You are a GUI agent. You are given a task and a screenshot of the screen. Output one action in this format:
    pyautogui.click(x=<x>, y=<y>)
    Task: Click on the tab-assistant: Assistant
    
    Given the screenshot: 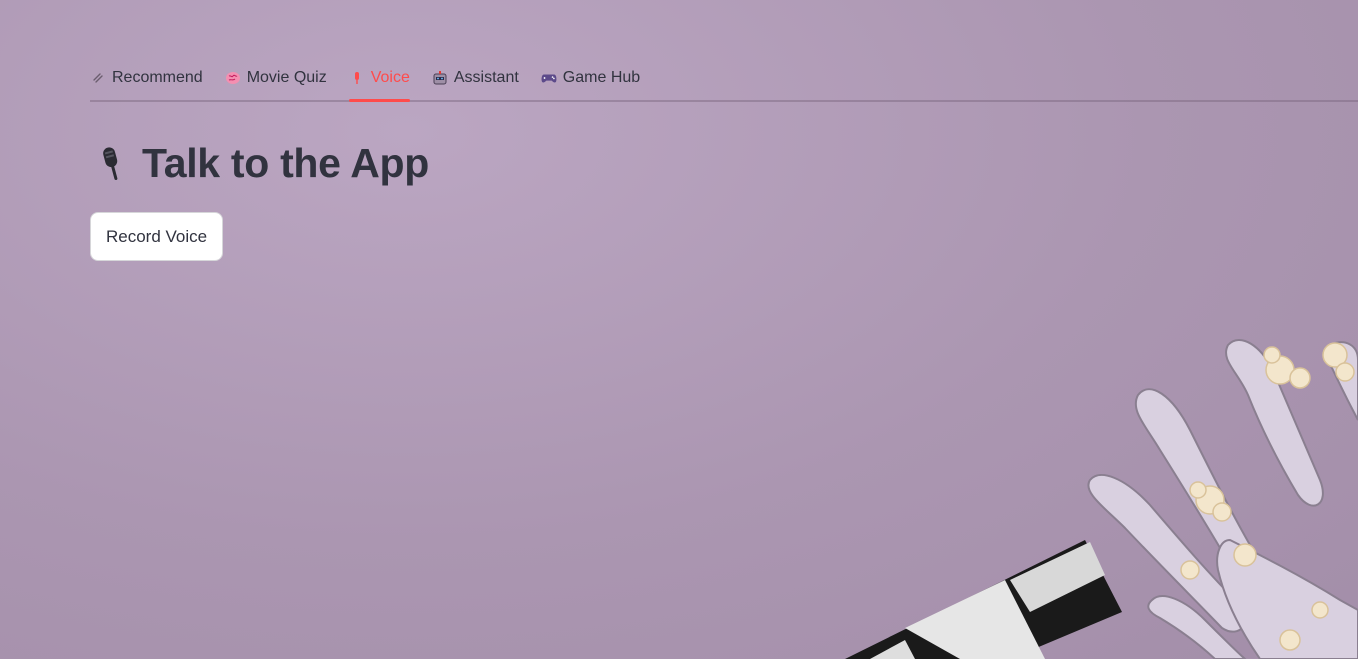 What is the action you would take?
    pyautogui.click(x=475, y=78)
    